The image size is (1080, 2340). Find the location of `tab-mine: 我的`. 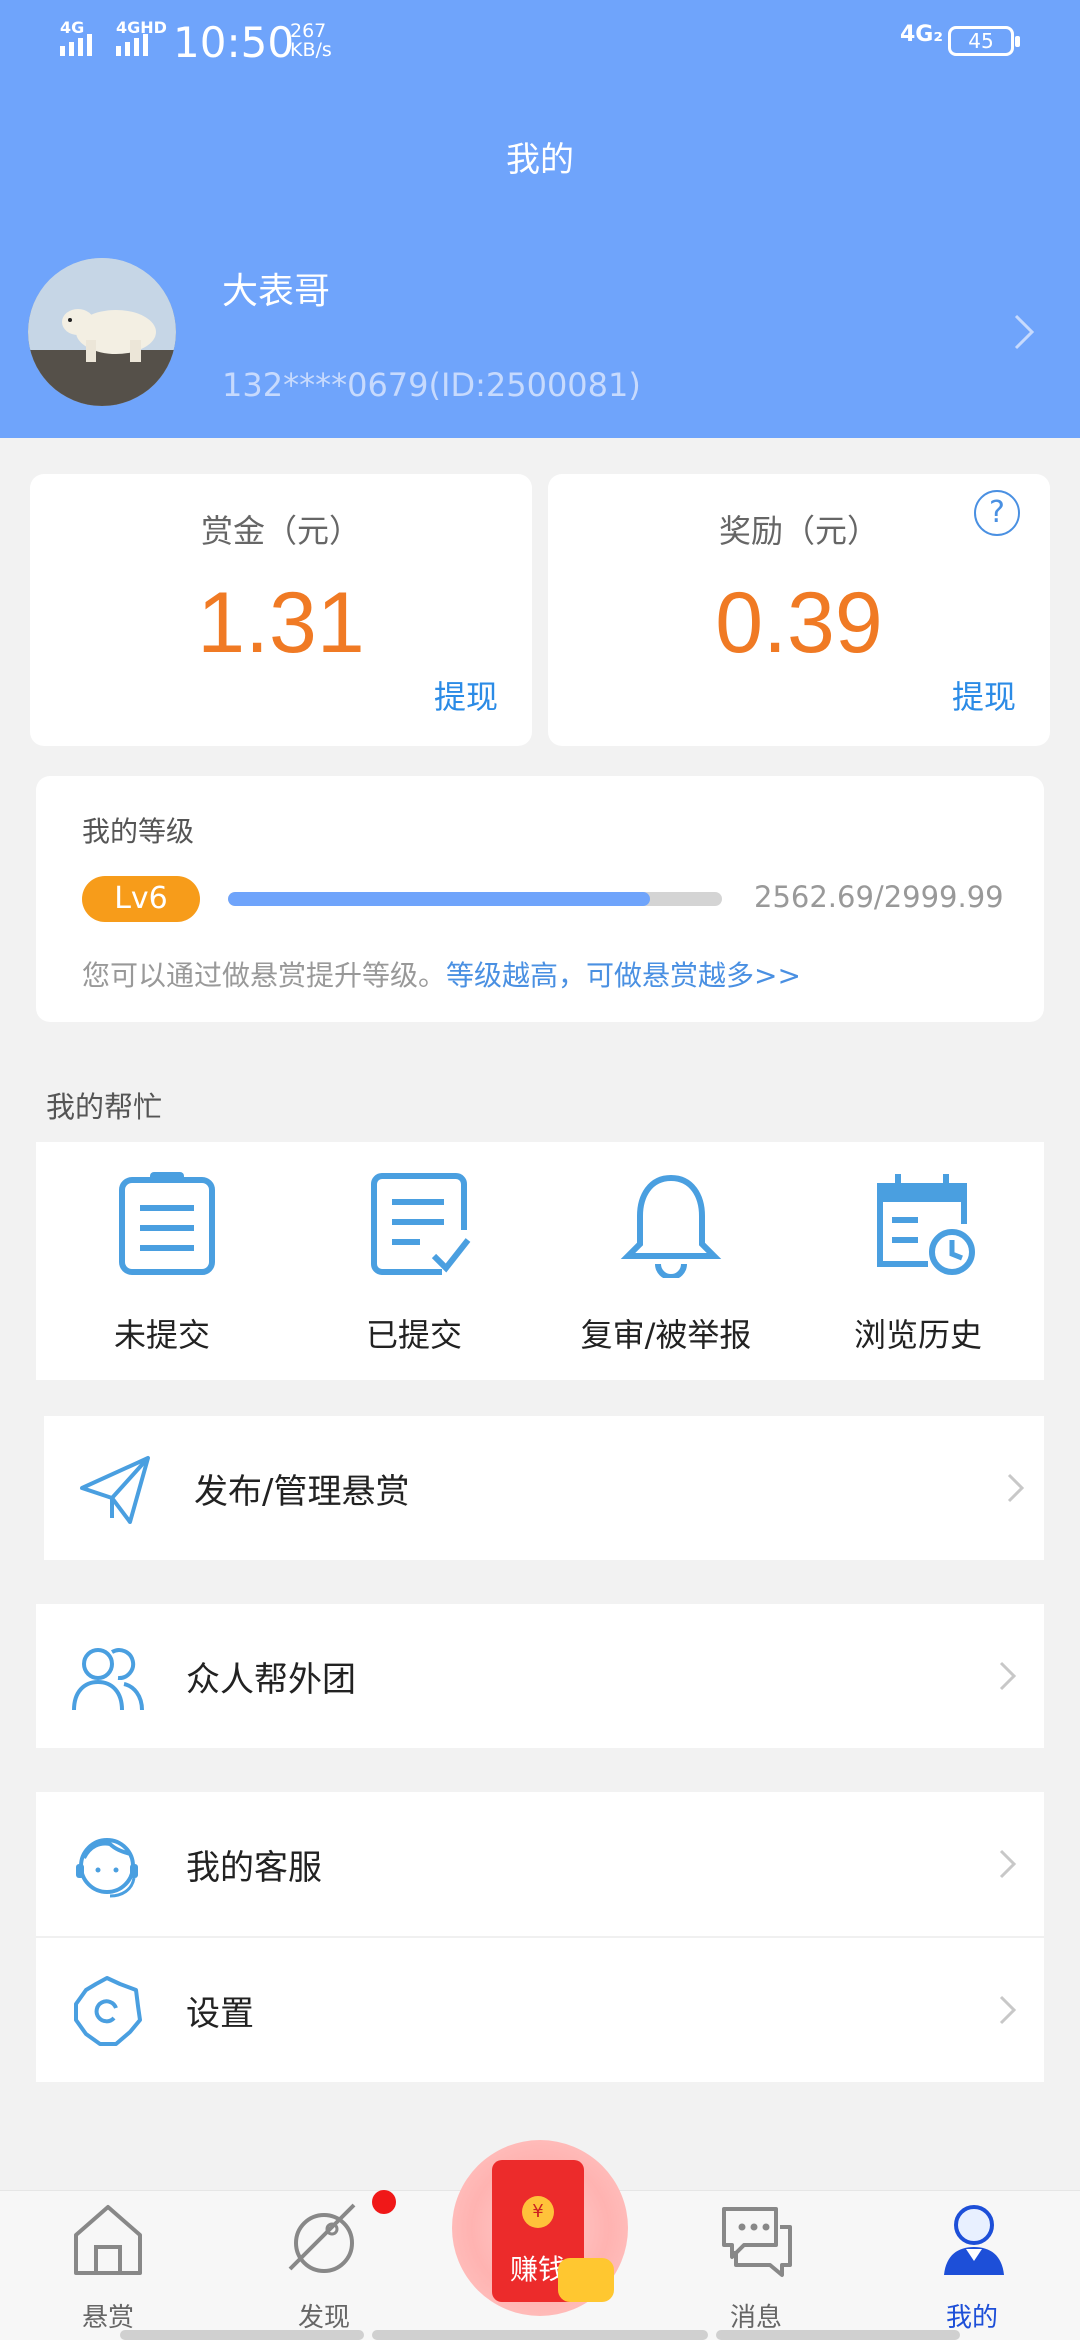

tab-mine: 我的 is located at coordinates (972, 2265).